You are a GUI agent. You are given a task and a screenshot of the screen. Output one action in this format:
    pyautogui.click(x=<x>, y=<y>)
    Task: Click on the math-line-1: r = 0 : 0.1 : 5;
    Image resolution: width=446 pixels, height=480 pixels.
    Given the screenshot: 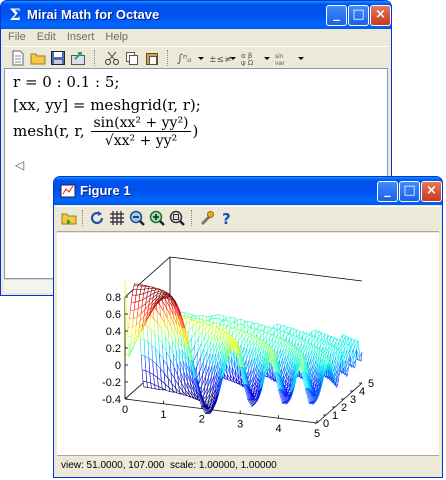 What is the action you would take?
    pyautogui.click(x=66, y=82)
    